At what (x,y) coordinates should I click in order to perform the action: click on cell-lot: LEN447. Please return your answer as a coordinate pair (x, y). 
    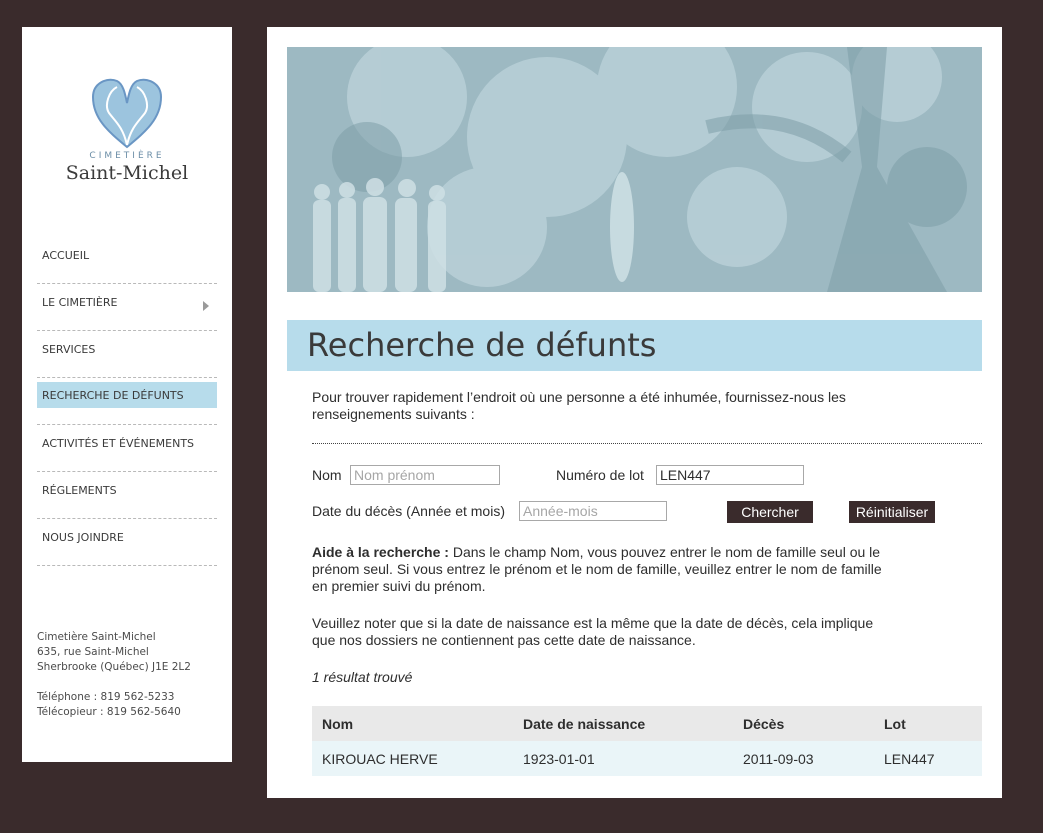
    Looking at the image, I should click on (928, 758).